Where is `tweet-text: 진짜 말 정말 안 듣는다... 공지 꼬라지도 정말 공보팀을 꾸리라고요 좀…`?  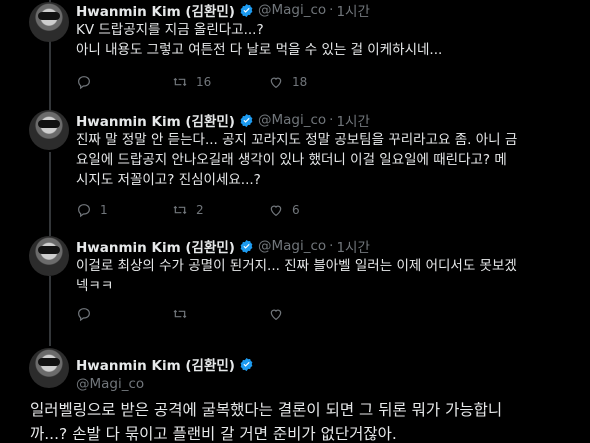 tweet-text: 진짜 말 정말 안 듣는다... 공지 꼬라지도 정말 공보팀을 꾸리라고요 좀… is located at coordinates (297, 160).